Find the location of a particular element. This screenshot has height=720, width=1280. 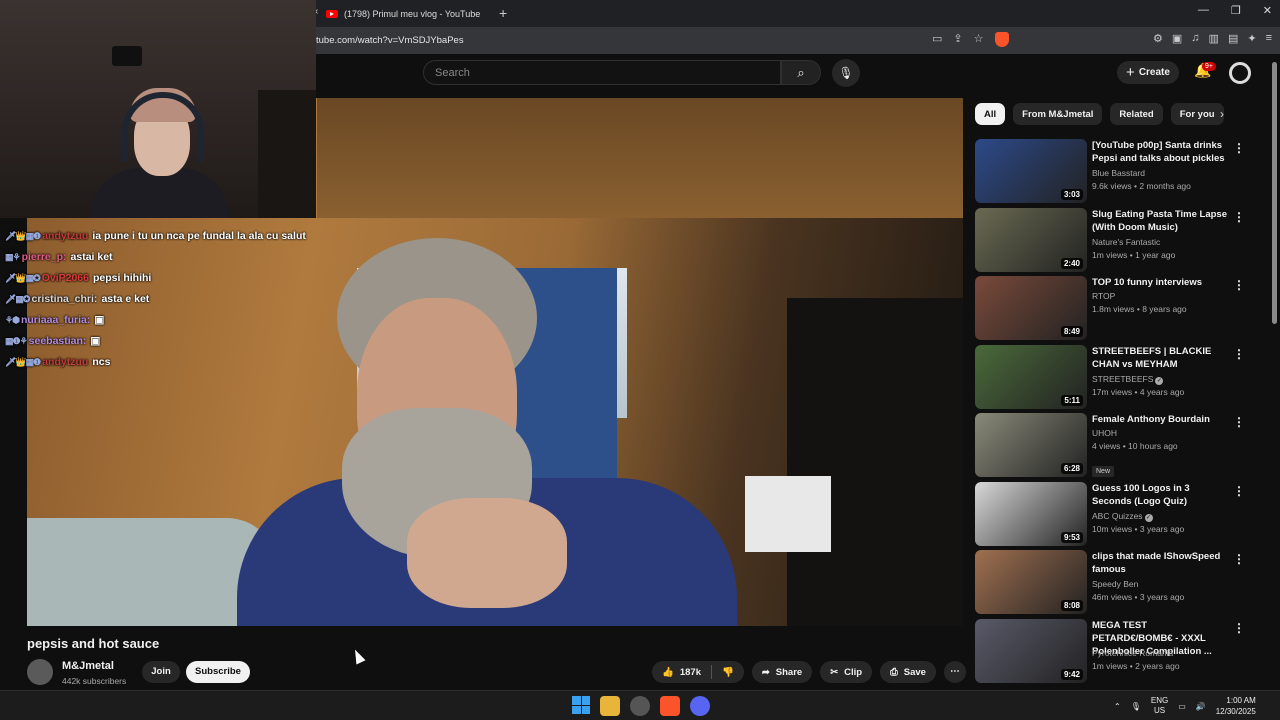

close-window-button: ✕ is located at coordinates (1267, 10).